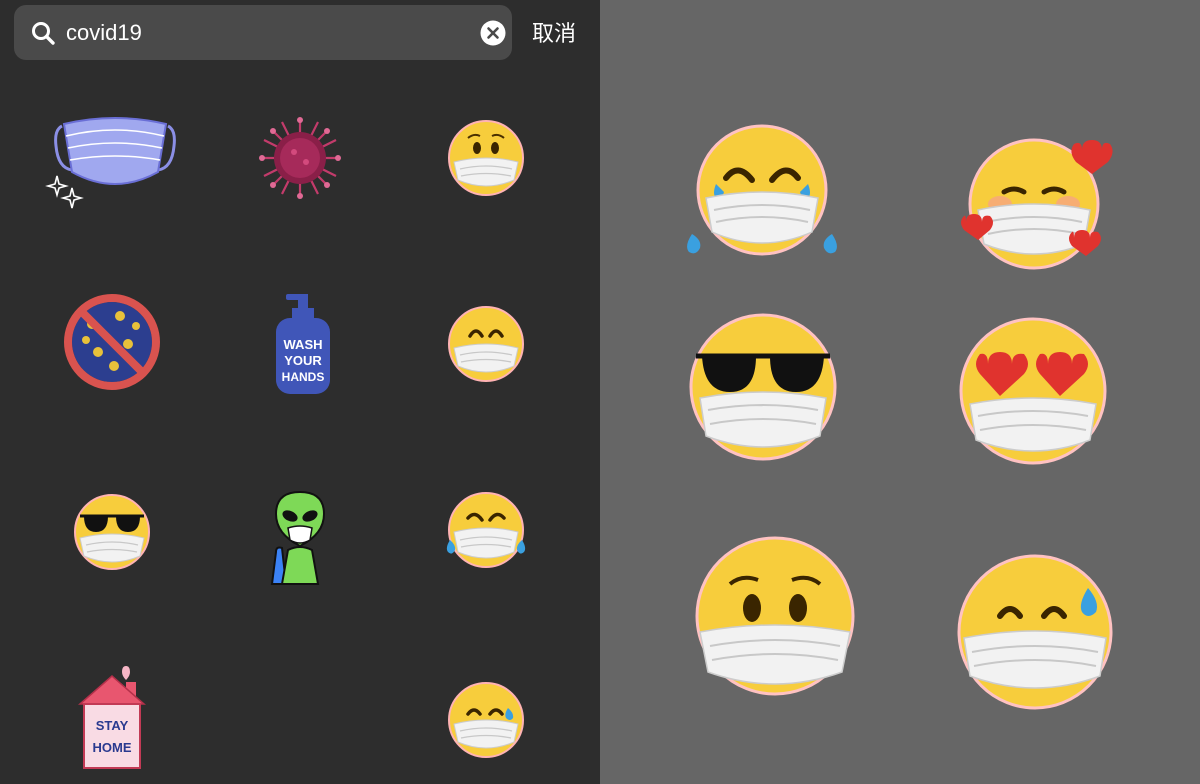 This screenshot has width=1200, height=784. Describe the element at coordinates (300, 536) in the screenshot. I see `alien-mask-icon` at that location.